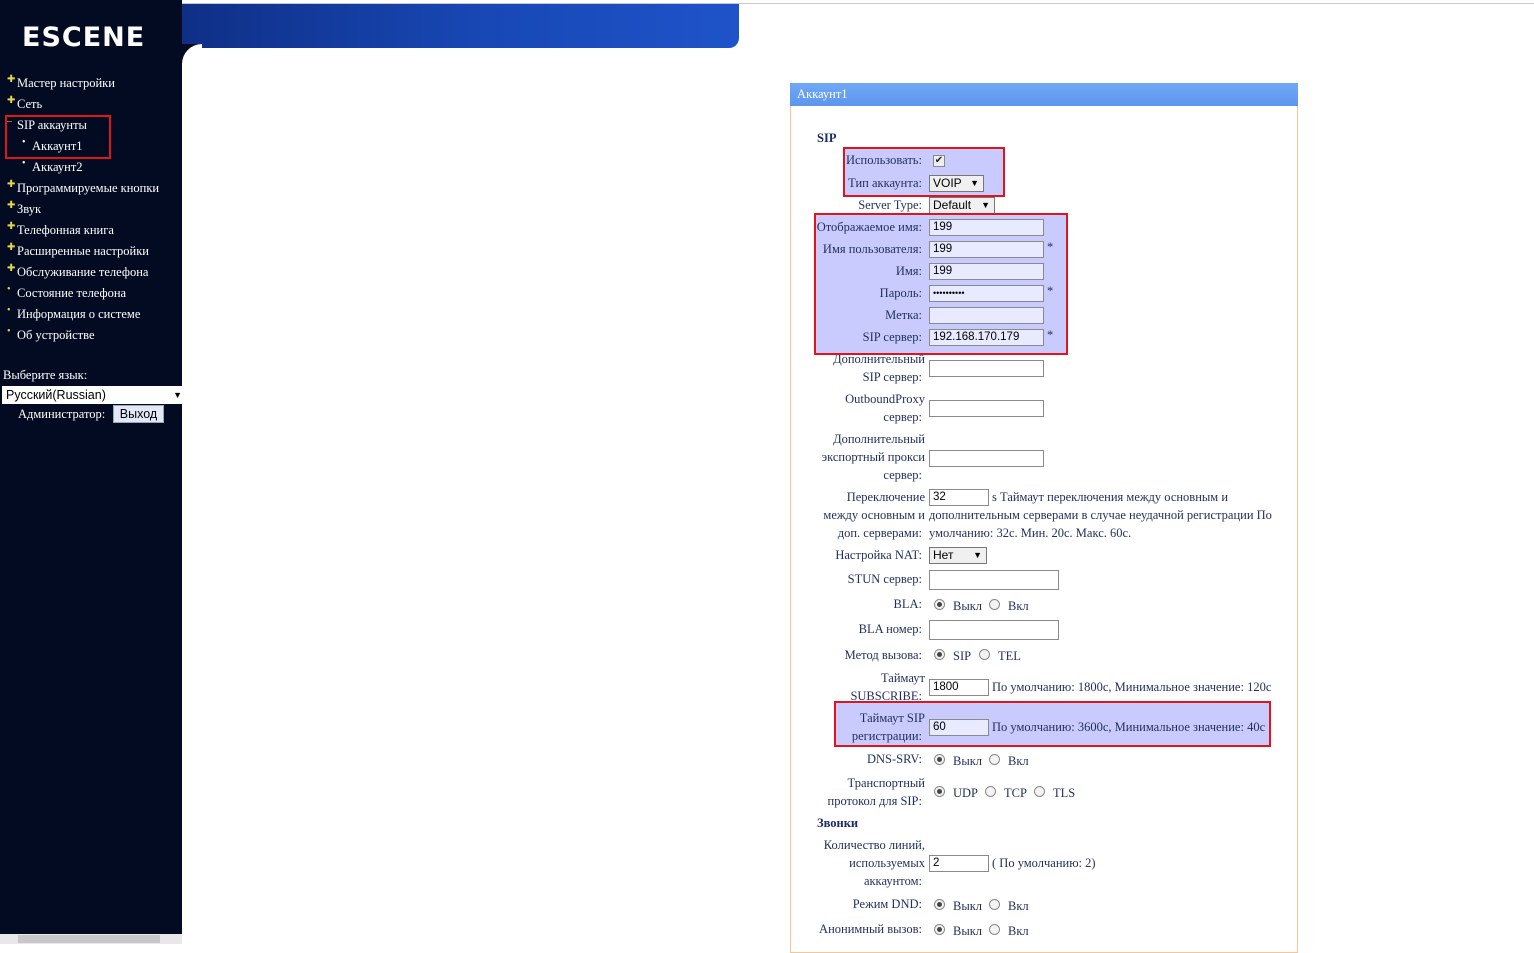 The height and width of the screenshot is (953, 1534). I want to click on call-method-tel-radio, so click(984, 654).